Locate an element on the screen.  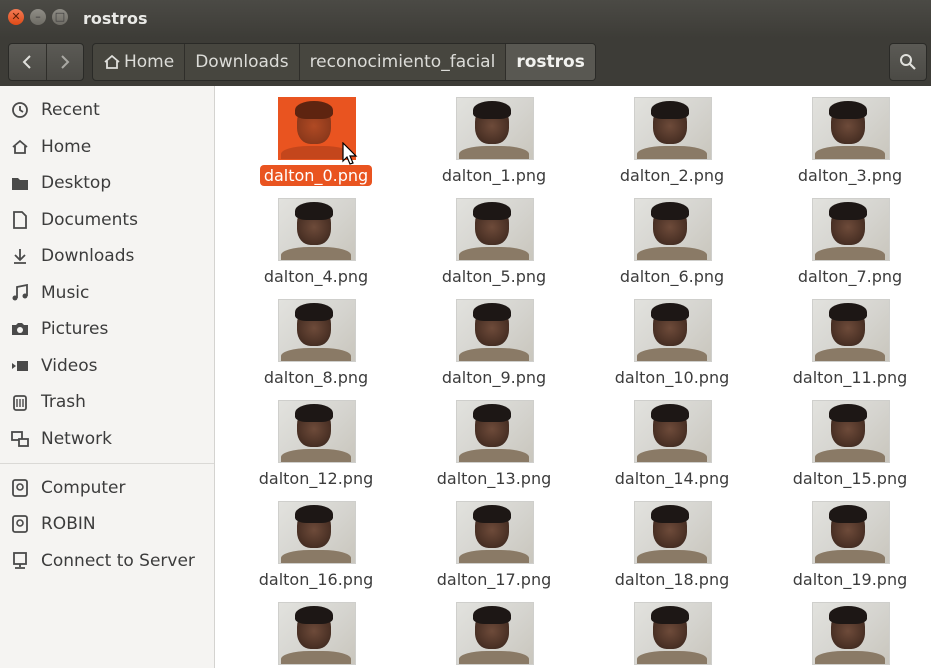
search-button is located at coordinates (908, 62).